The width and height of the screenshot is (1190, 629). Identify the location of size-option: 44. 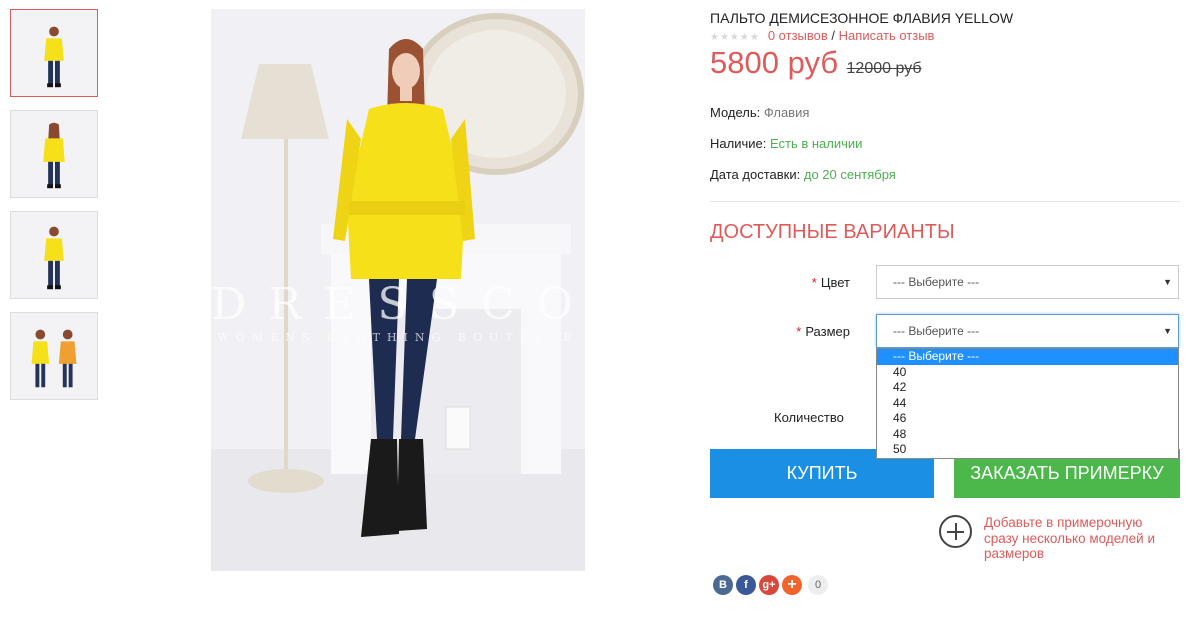
(1027, 404).